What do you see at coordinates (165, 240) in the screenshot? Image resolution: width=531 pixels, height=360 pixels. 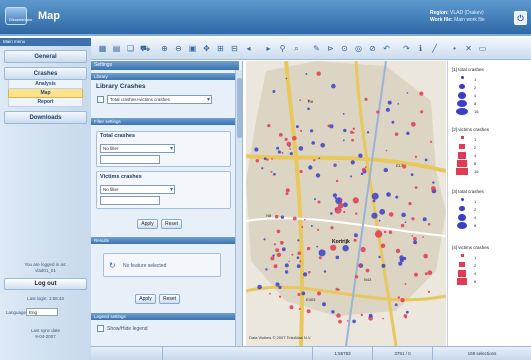 I see `results-section: Results` at bounding box center [165, 240].